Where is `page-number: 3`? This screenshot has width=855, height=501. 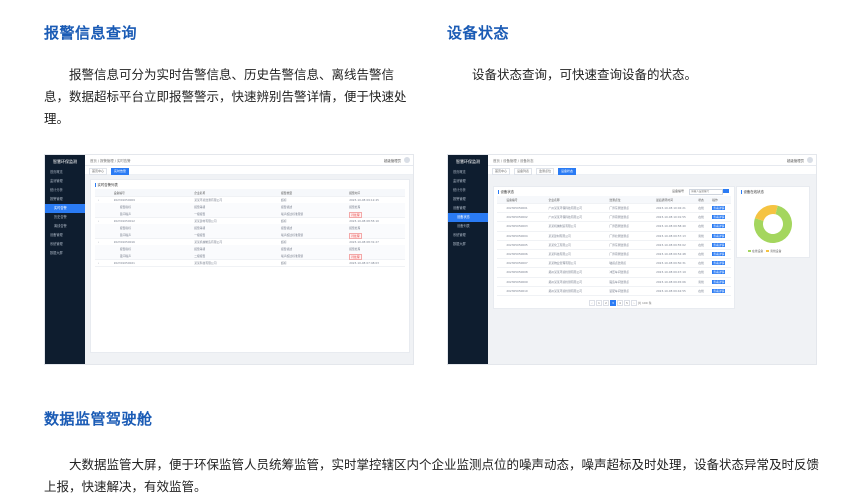 page-number: 3 is located at coordinates (613, 303).